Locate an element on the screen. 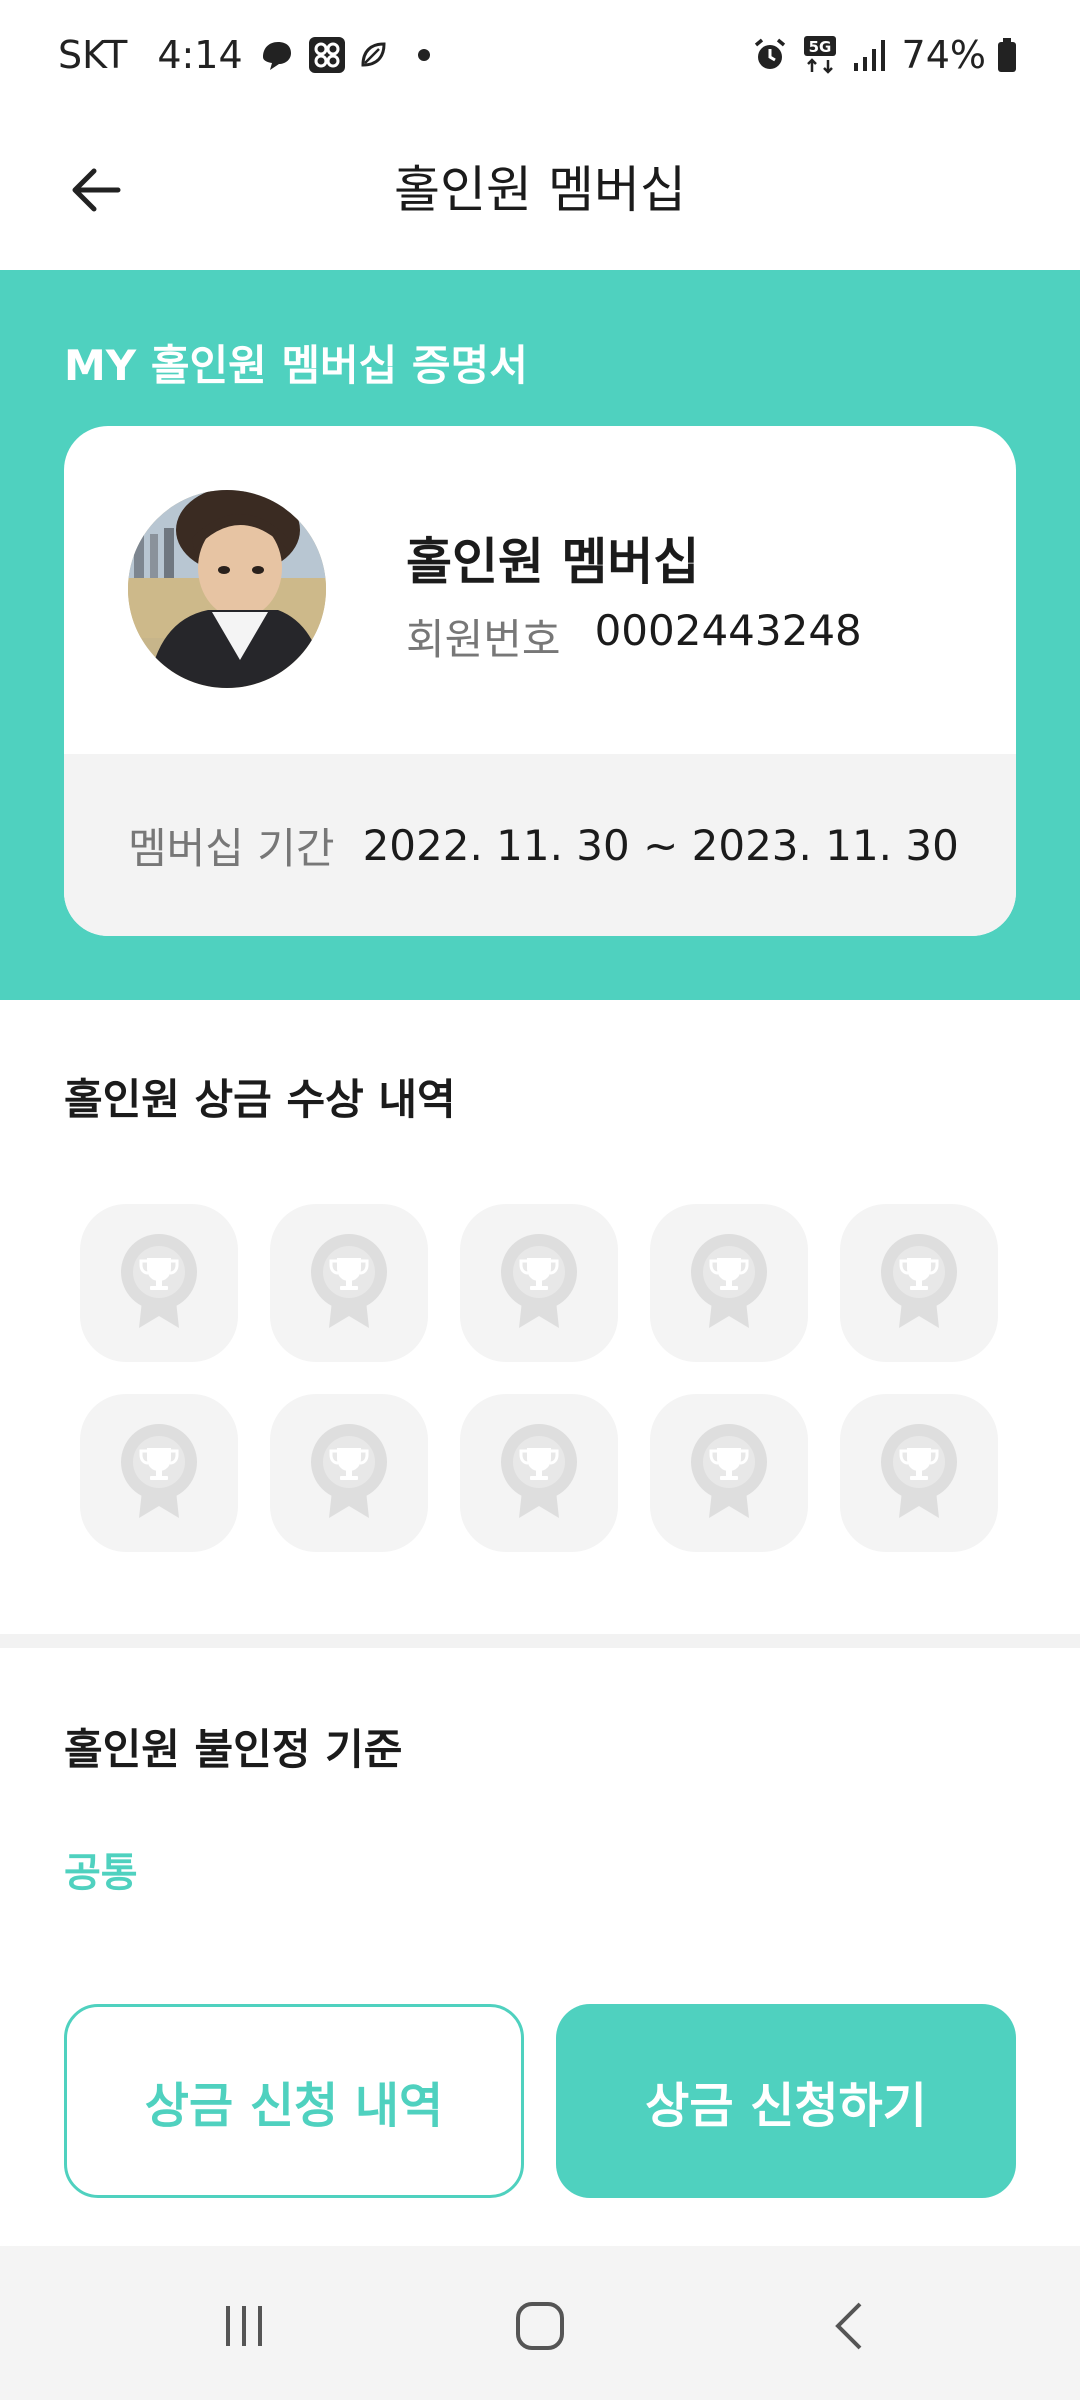 The height and width of the screenshot is (2400, 1080). home-icon is located at coordinates (540, 2326).